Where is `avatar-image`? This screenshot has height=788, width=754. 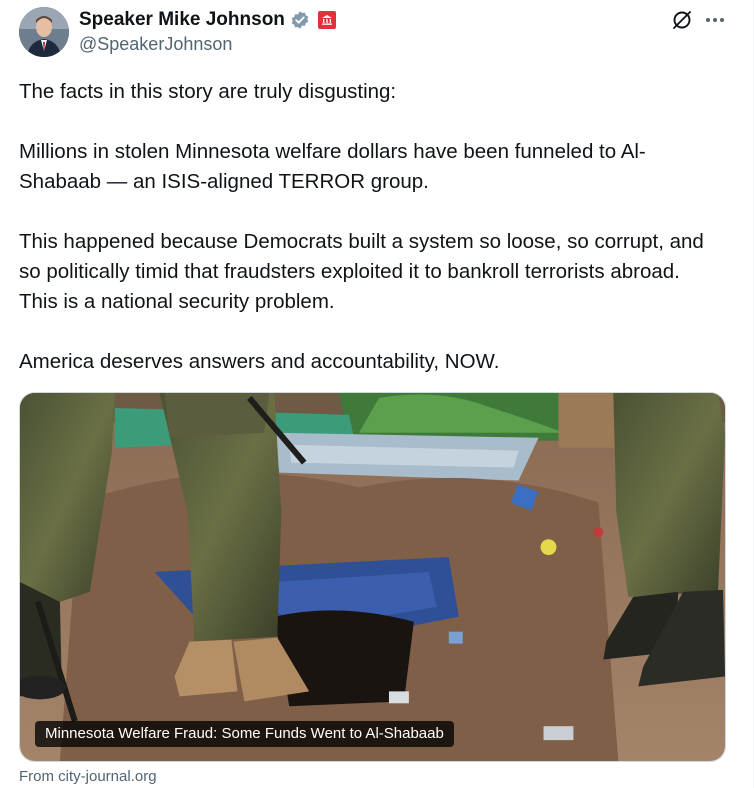 avatar-image is located at coordinates (44, 32).